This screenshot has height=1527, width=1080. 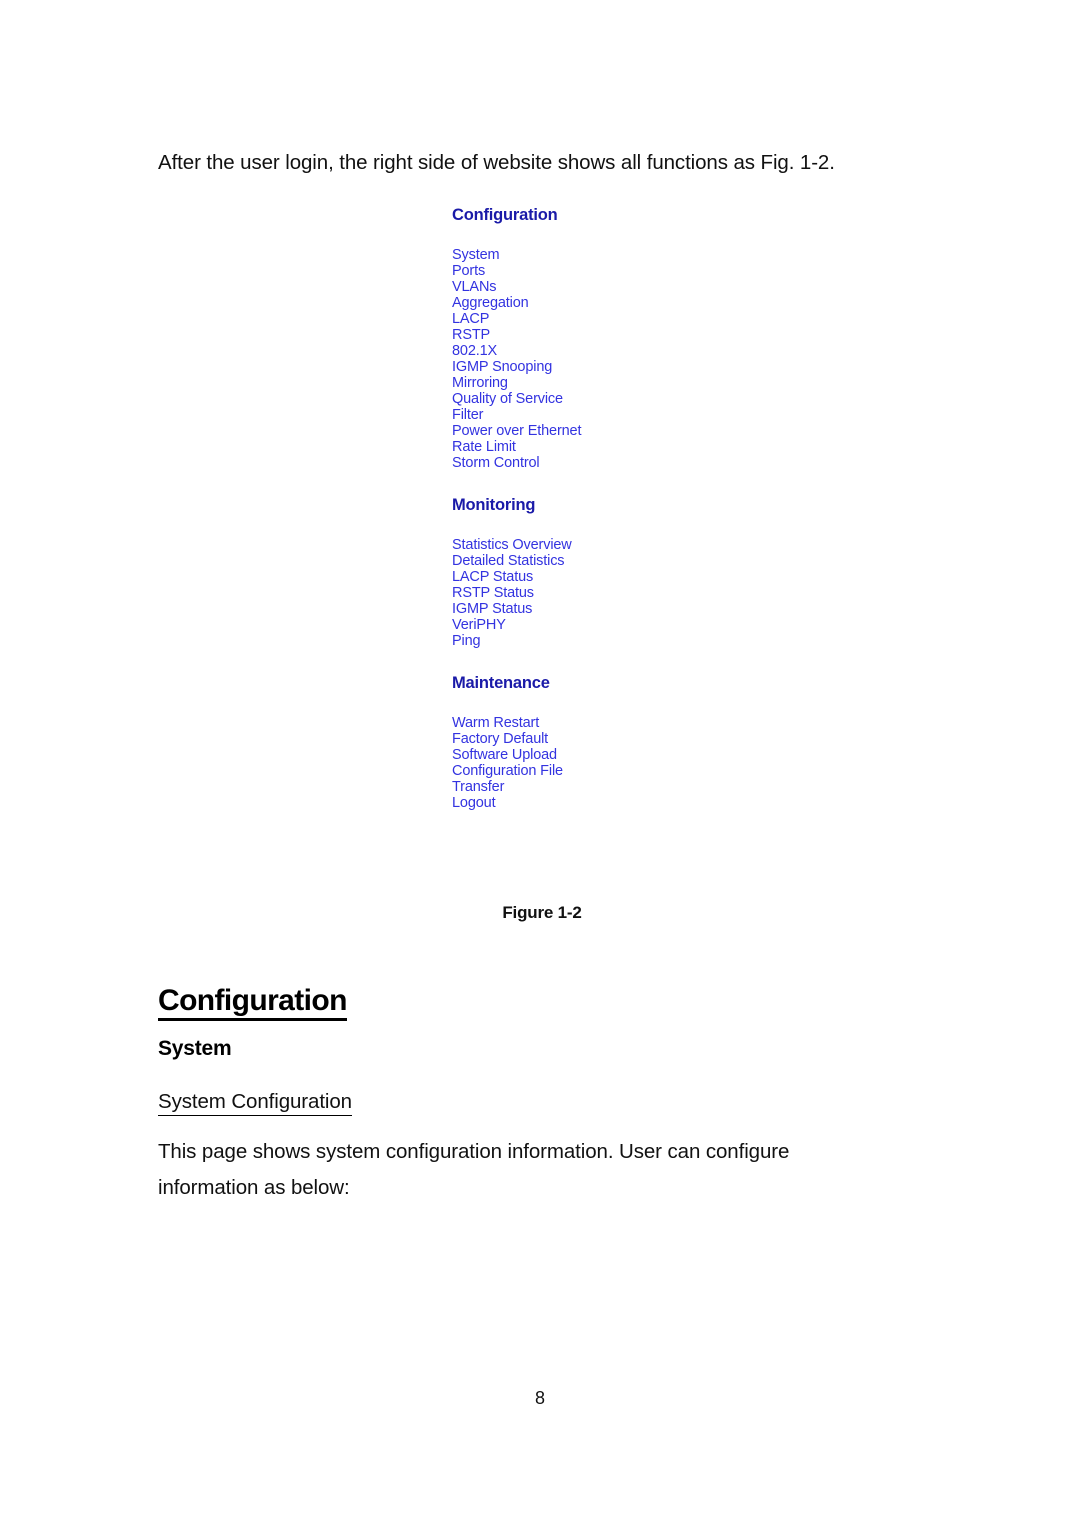 What do you see at coordinates (501, 683) in the screenshot?
I see `menu-section-heading-maintenance: Maintenance` at bounding box center [501, 683].